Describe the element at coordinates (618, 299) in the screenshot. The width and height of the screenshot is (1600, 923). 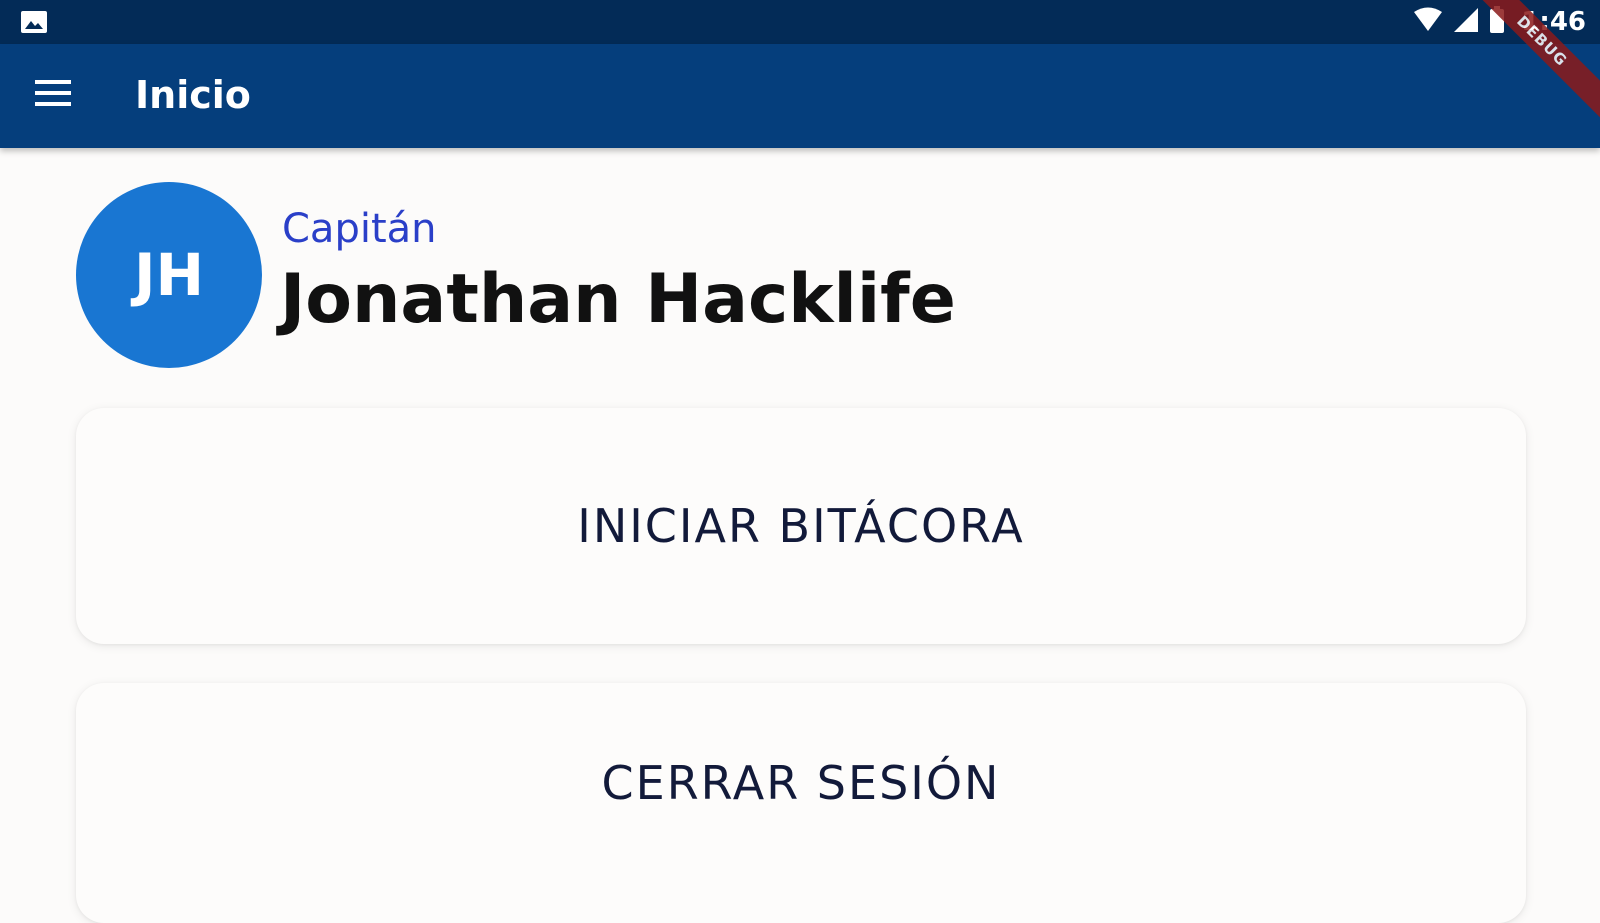
I see `user-name: Jonathan Hacklife` at that location.